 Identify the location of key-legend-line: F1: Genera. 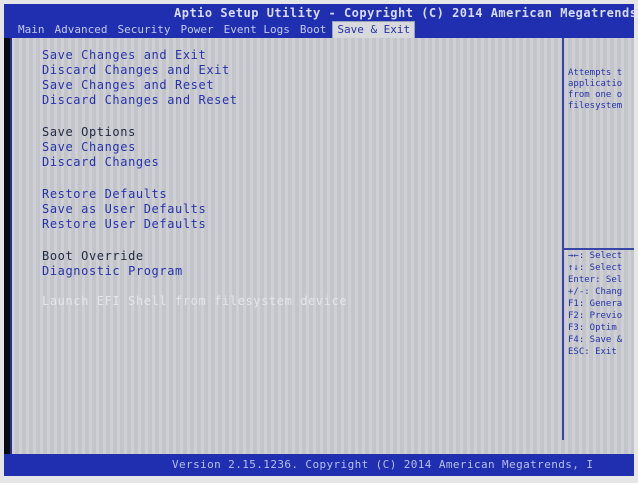
(595, 304).